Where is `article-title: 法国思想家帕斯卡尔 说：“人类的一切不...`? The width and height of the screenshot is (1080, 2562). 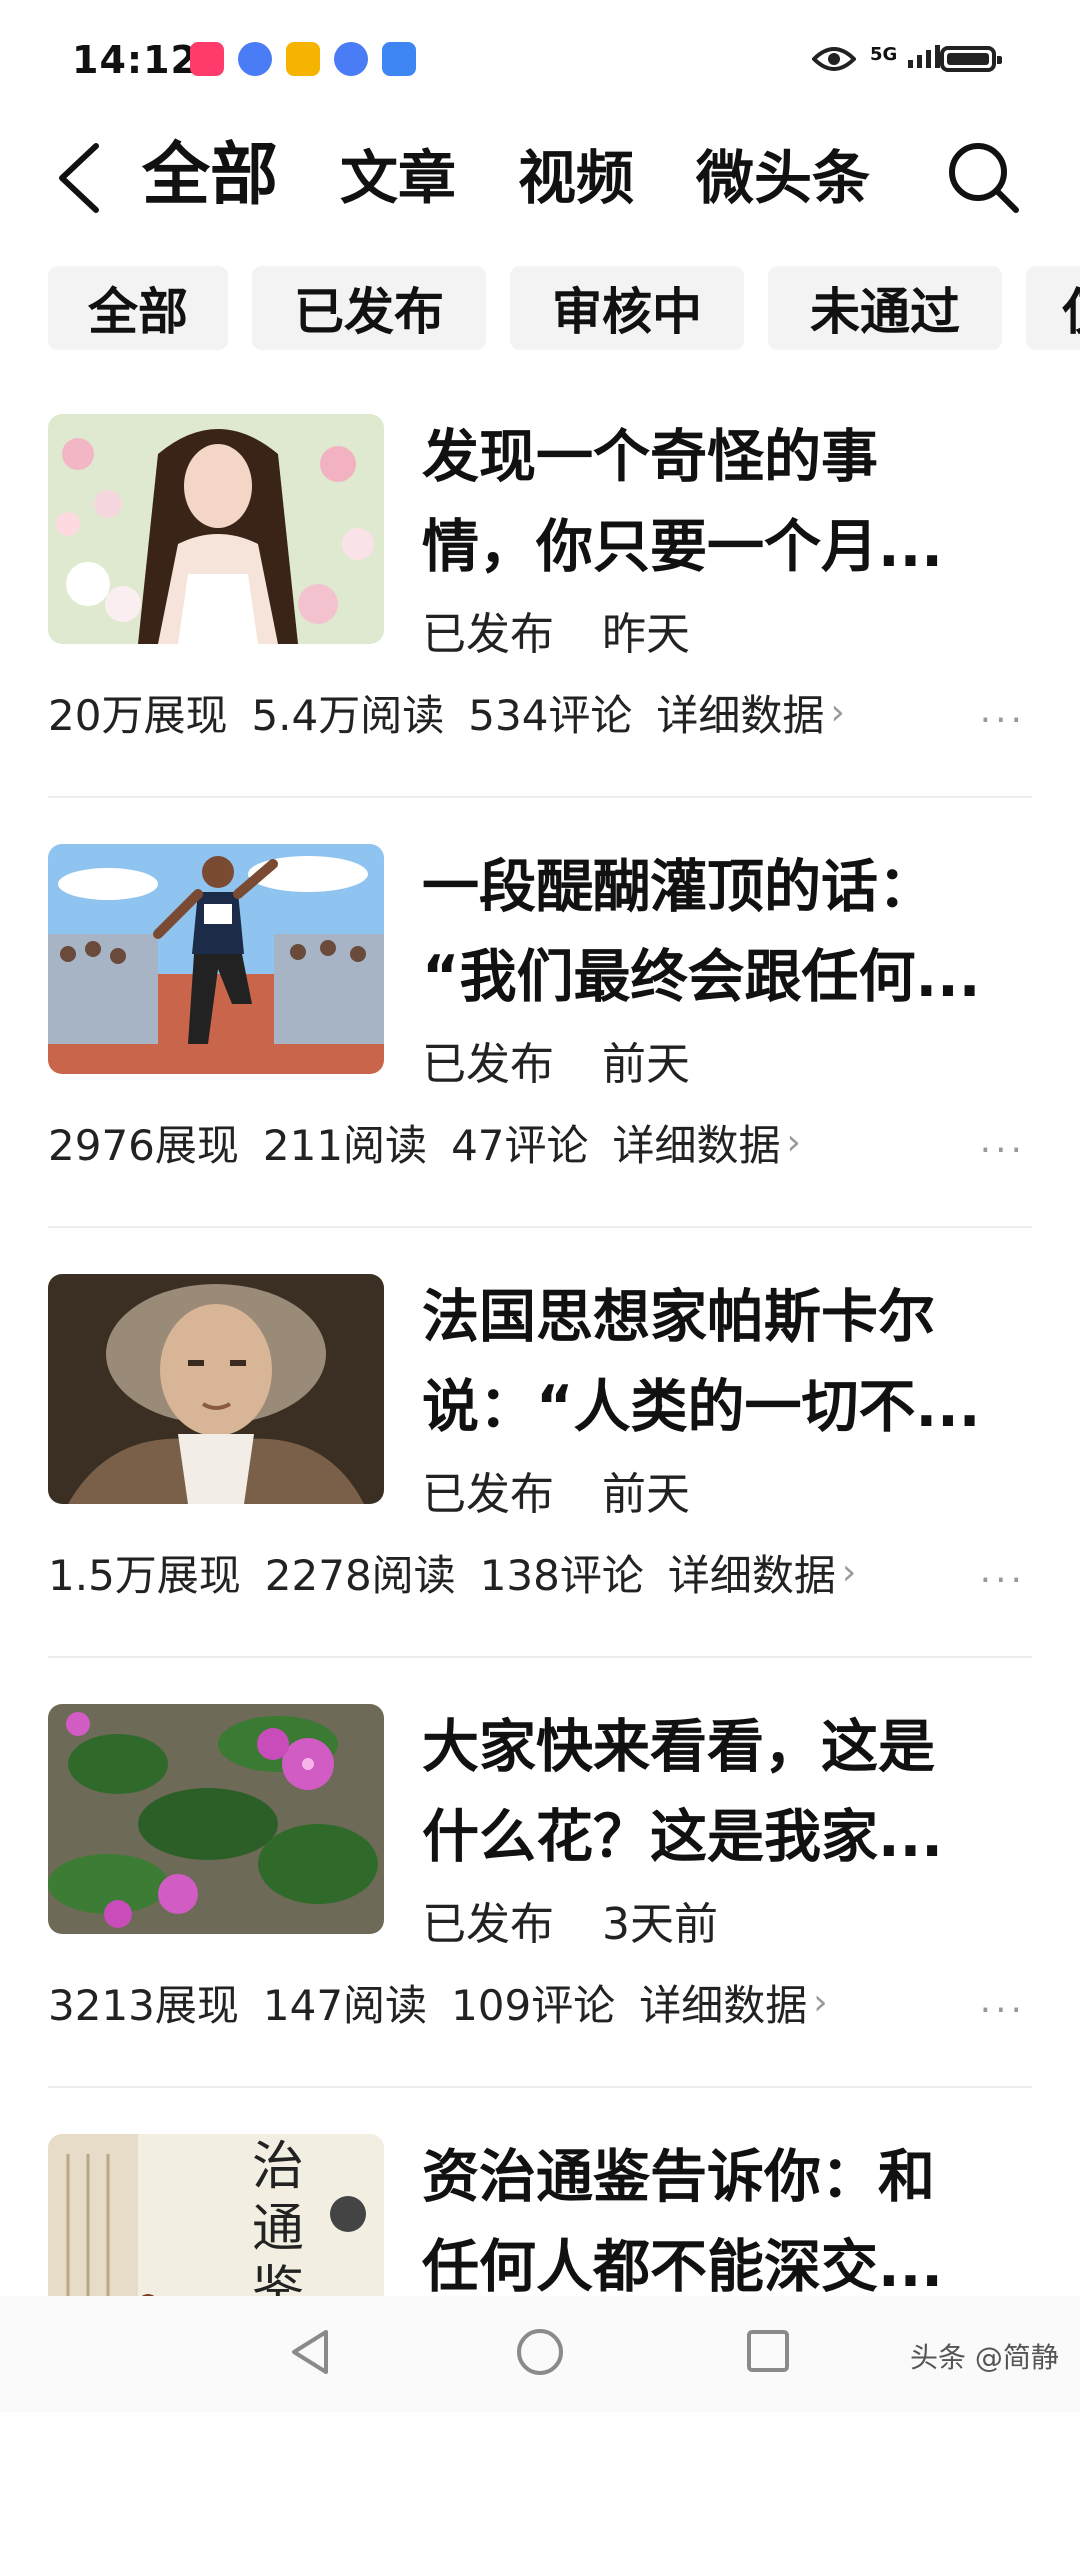
article-title: 法国思想家帕斯卡尔 说：“人类的一切不... is located at coordinates (727, 1362).